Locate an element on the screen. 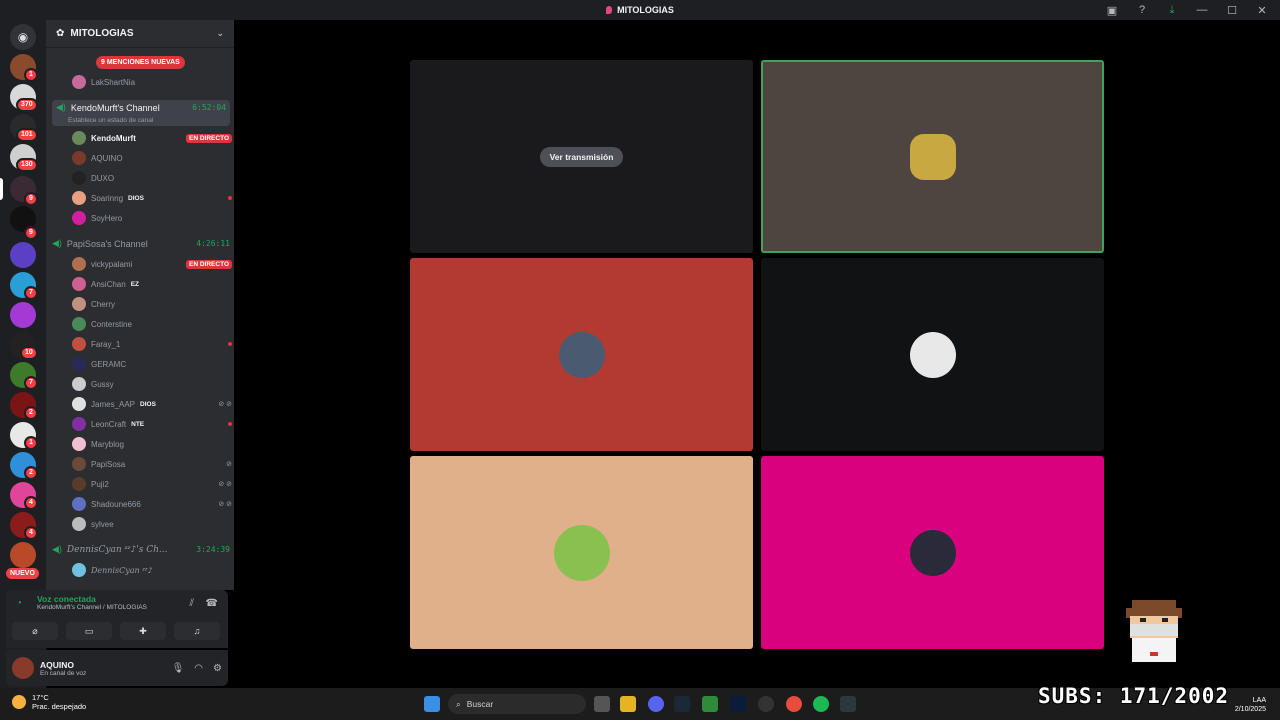 Image resolution: width=1280 pixels, height=720 pixels. disconnect-icon: ☎ is located at coordinates (212, 603).